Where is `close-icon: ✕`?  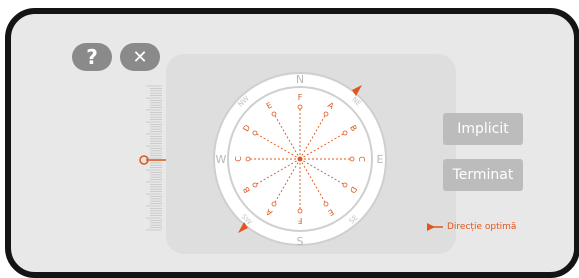
close-icon: ✕ is located at coordinates (140, 57).